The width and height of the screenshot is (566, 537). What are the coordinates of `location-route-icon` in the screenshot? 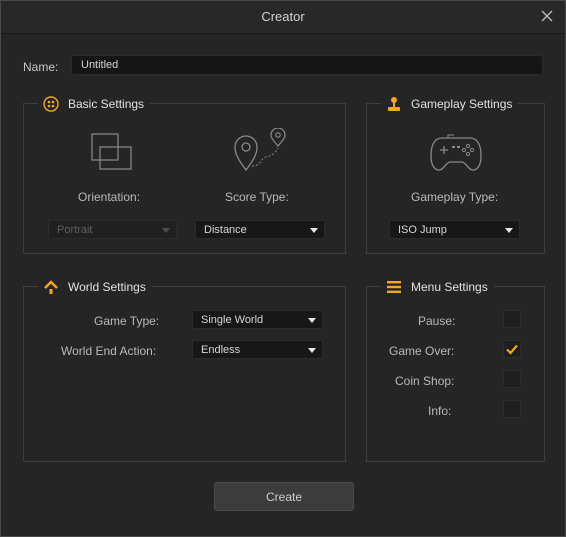 It's located at (260, 152).